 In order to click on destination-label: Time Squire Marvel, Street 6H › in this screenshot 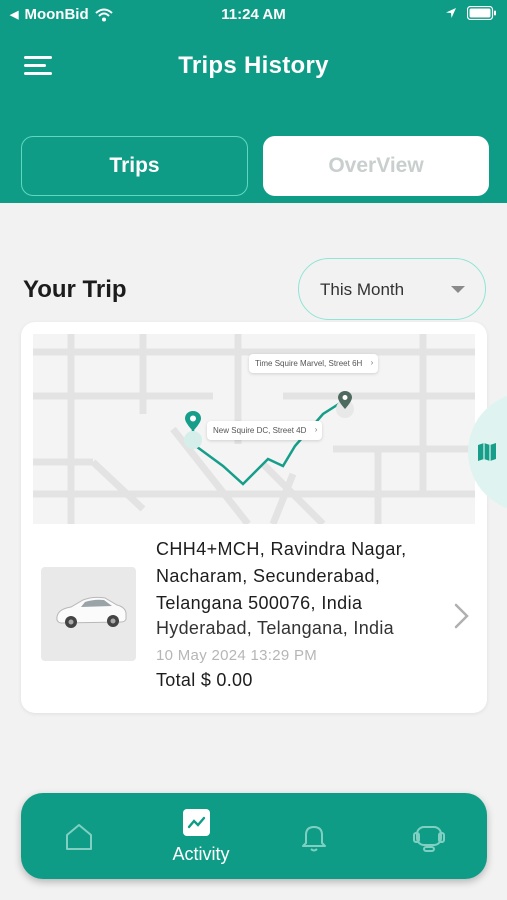, I will do `click(314, 363)`.